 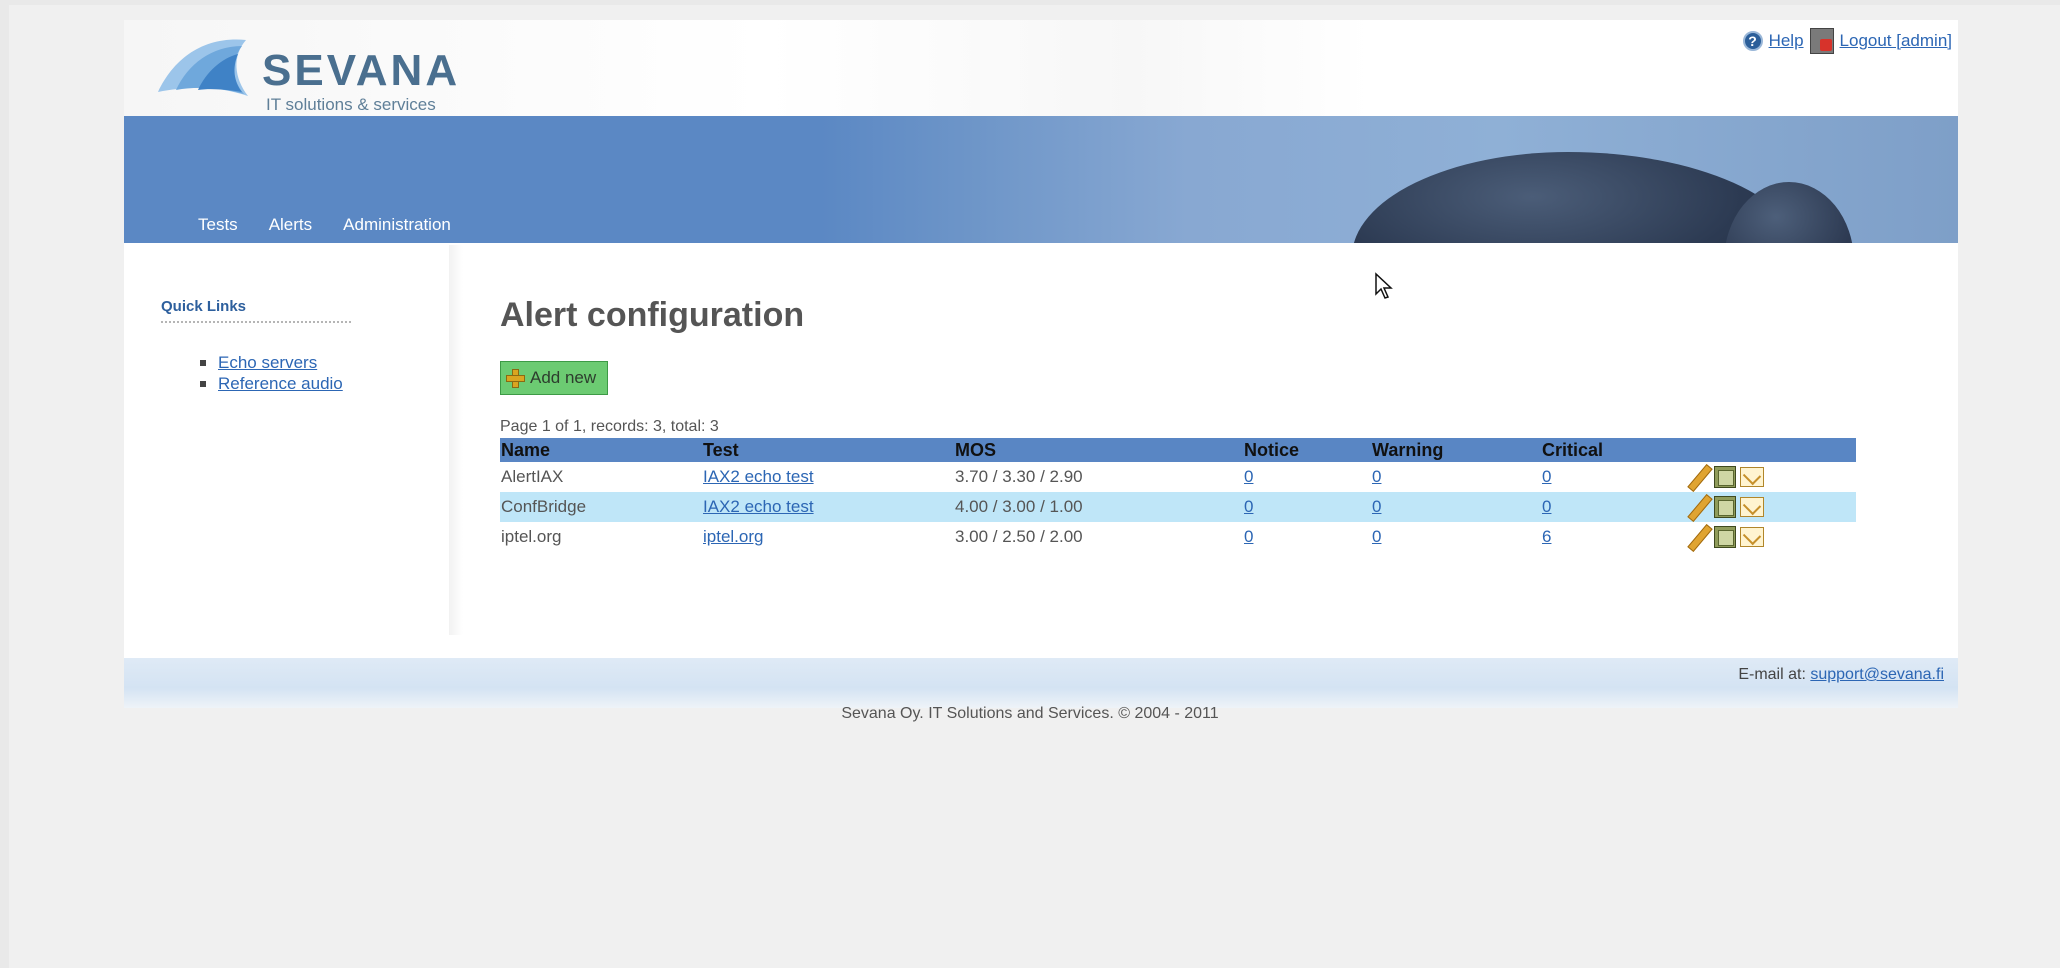 I want to click on email-prefix: E-mail at:, so click(x=1774, y=674).